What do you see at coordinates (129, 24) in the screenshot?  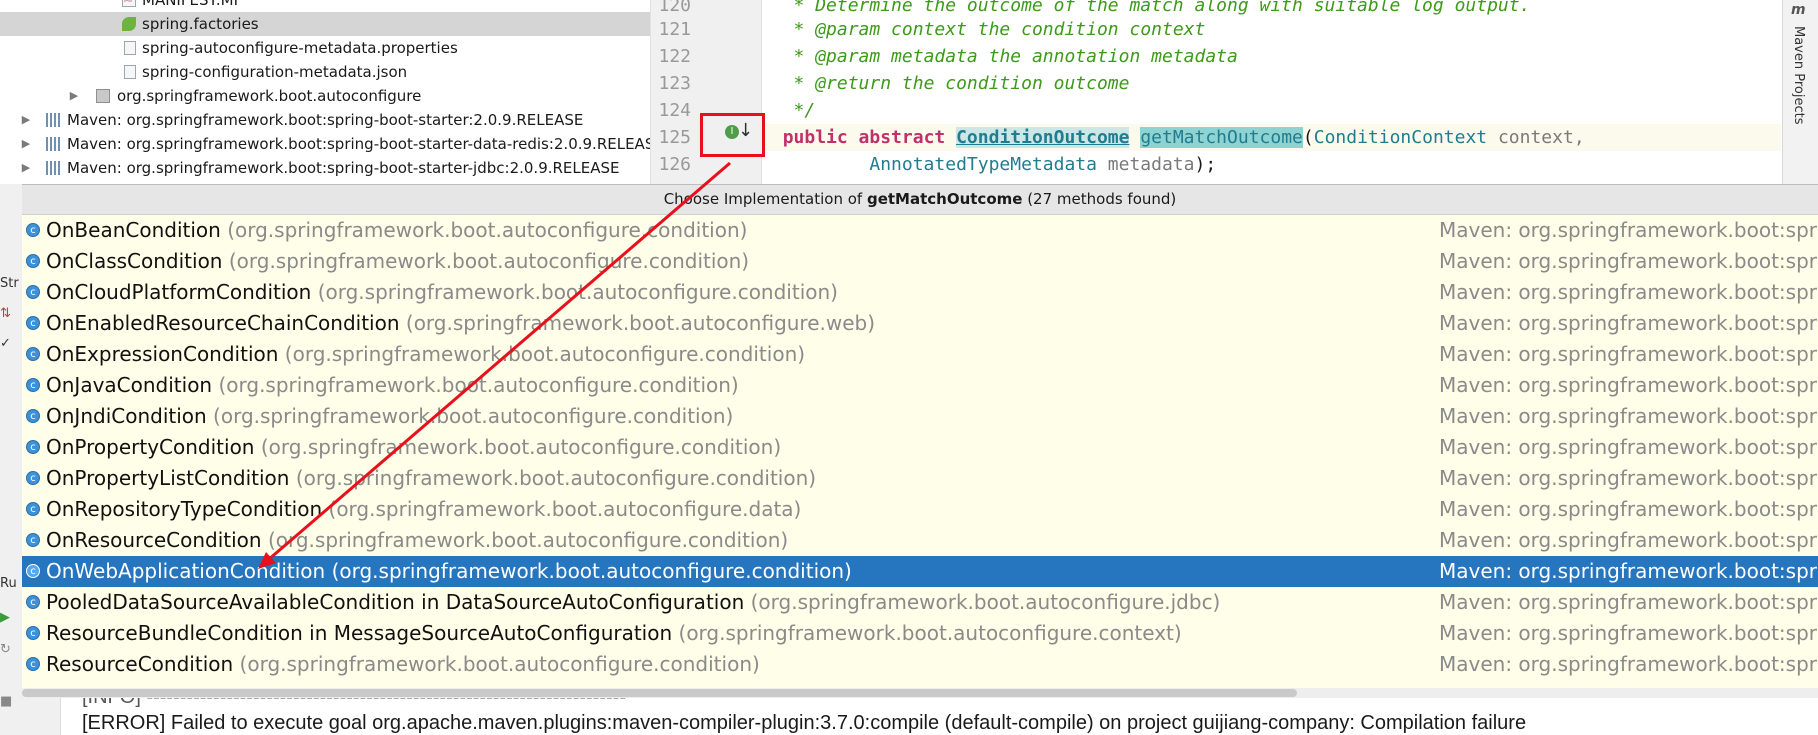 I see `spring-leaf-icon` at bounding box center [129, 24].